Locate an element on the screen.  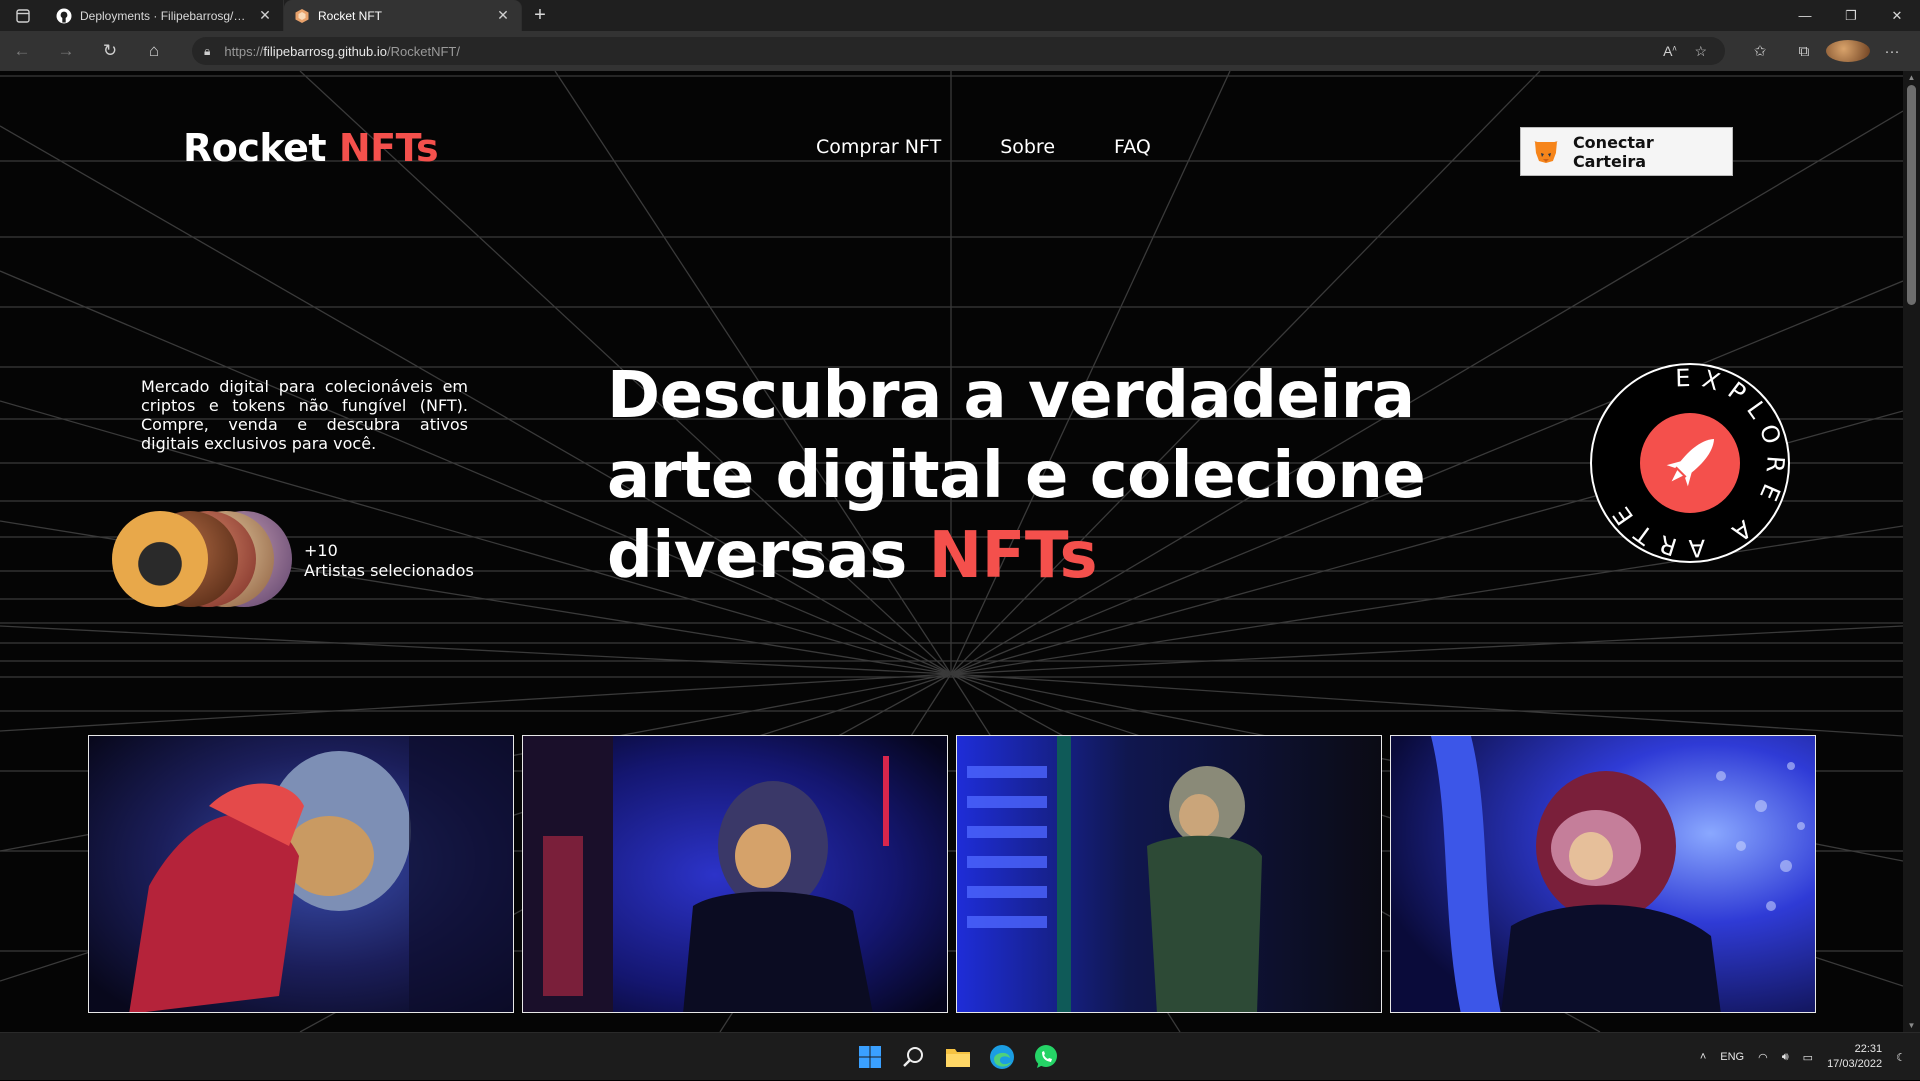
logo-accent: NFTs is located at coordinates (388, 148).